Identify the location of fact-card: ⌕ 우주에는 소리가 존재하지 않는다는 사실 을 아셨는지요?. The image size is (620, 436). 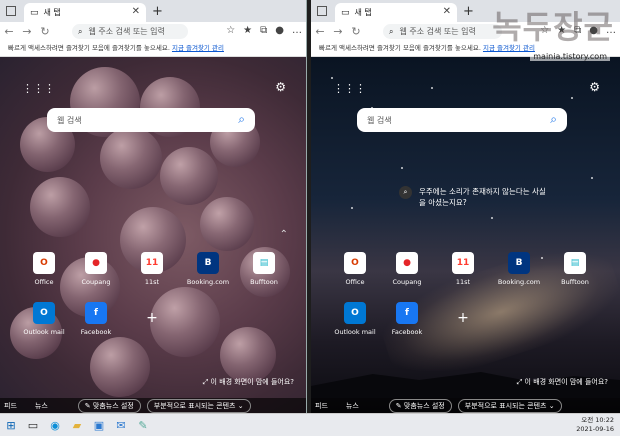
(484, 197).